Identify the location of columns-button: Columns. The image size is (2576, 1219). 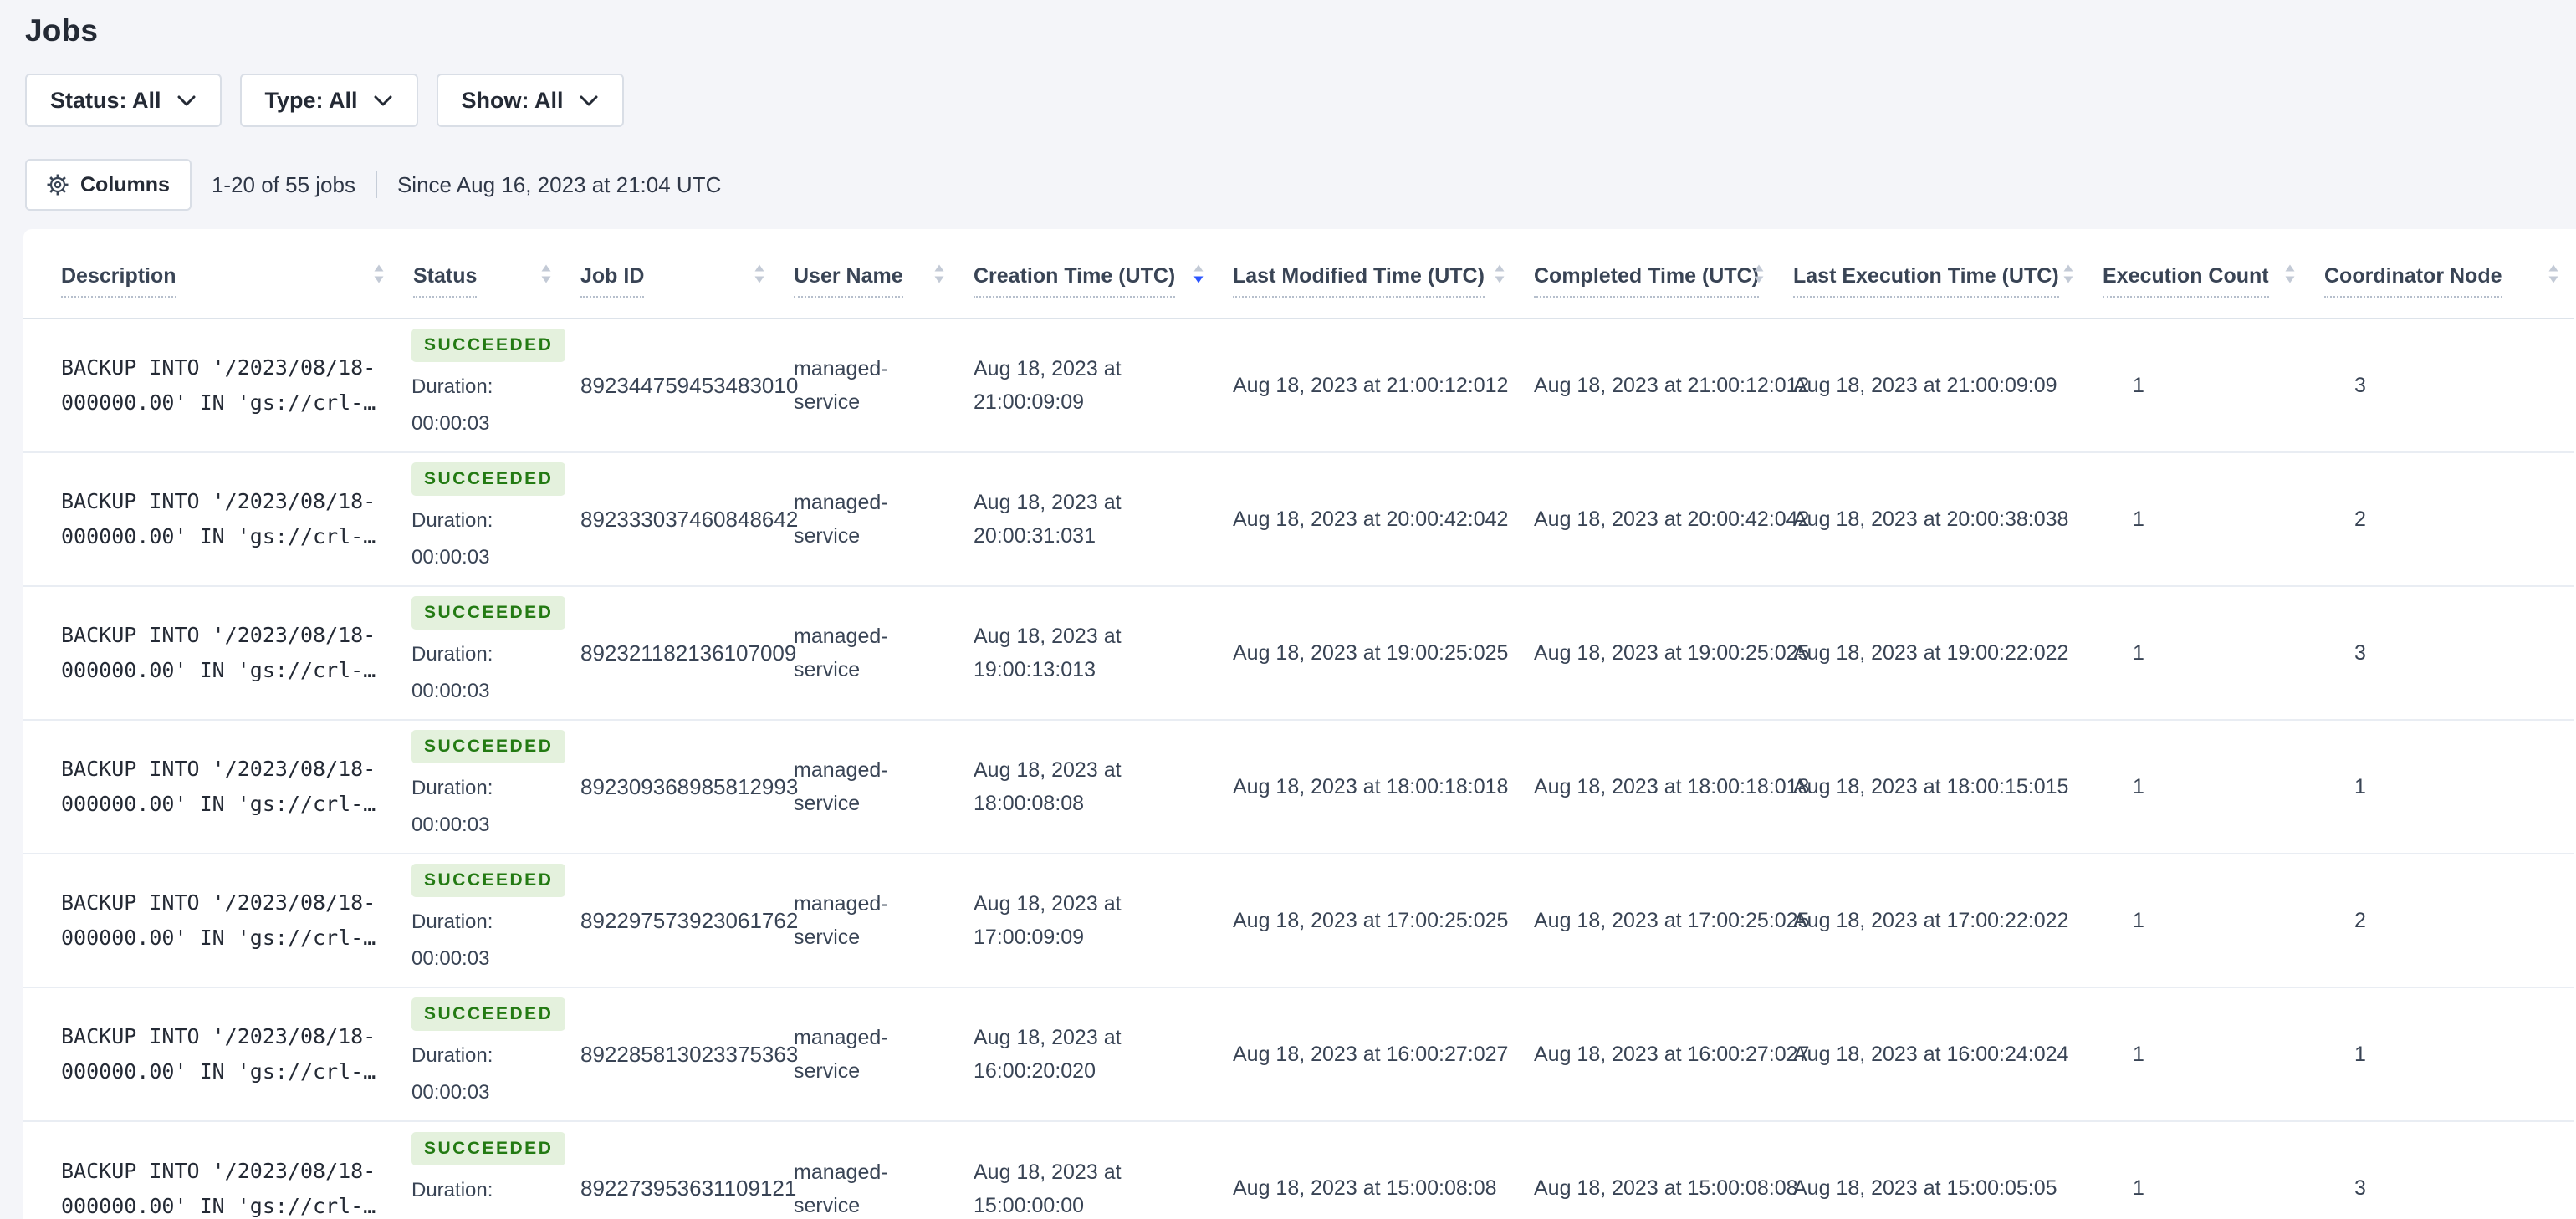
(108, 185).